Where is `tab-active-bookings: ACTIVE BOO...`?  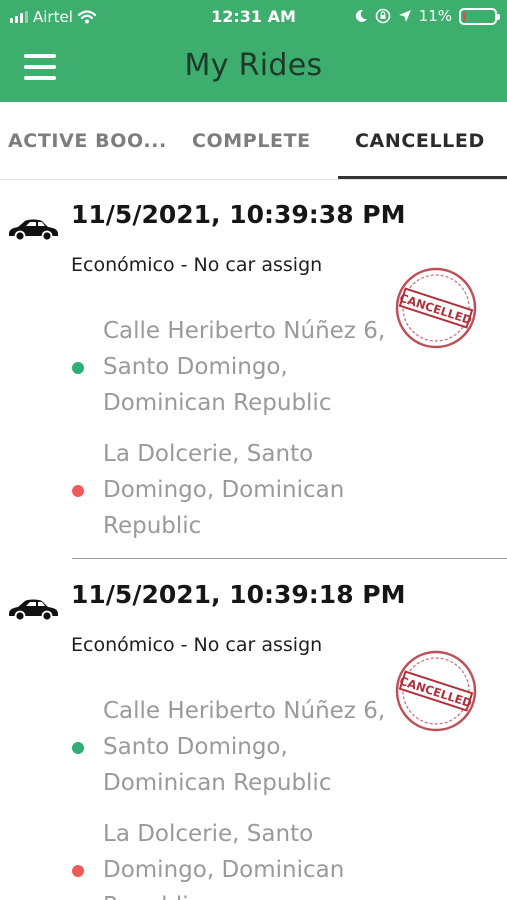
tab-active-bookings: ACTIVE BOO... is located at coordinates (87, 141).